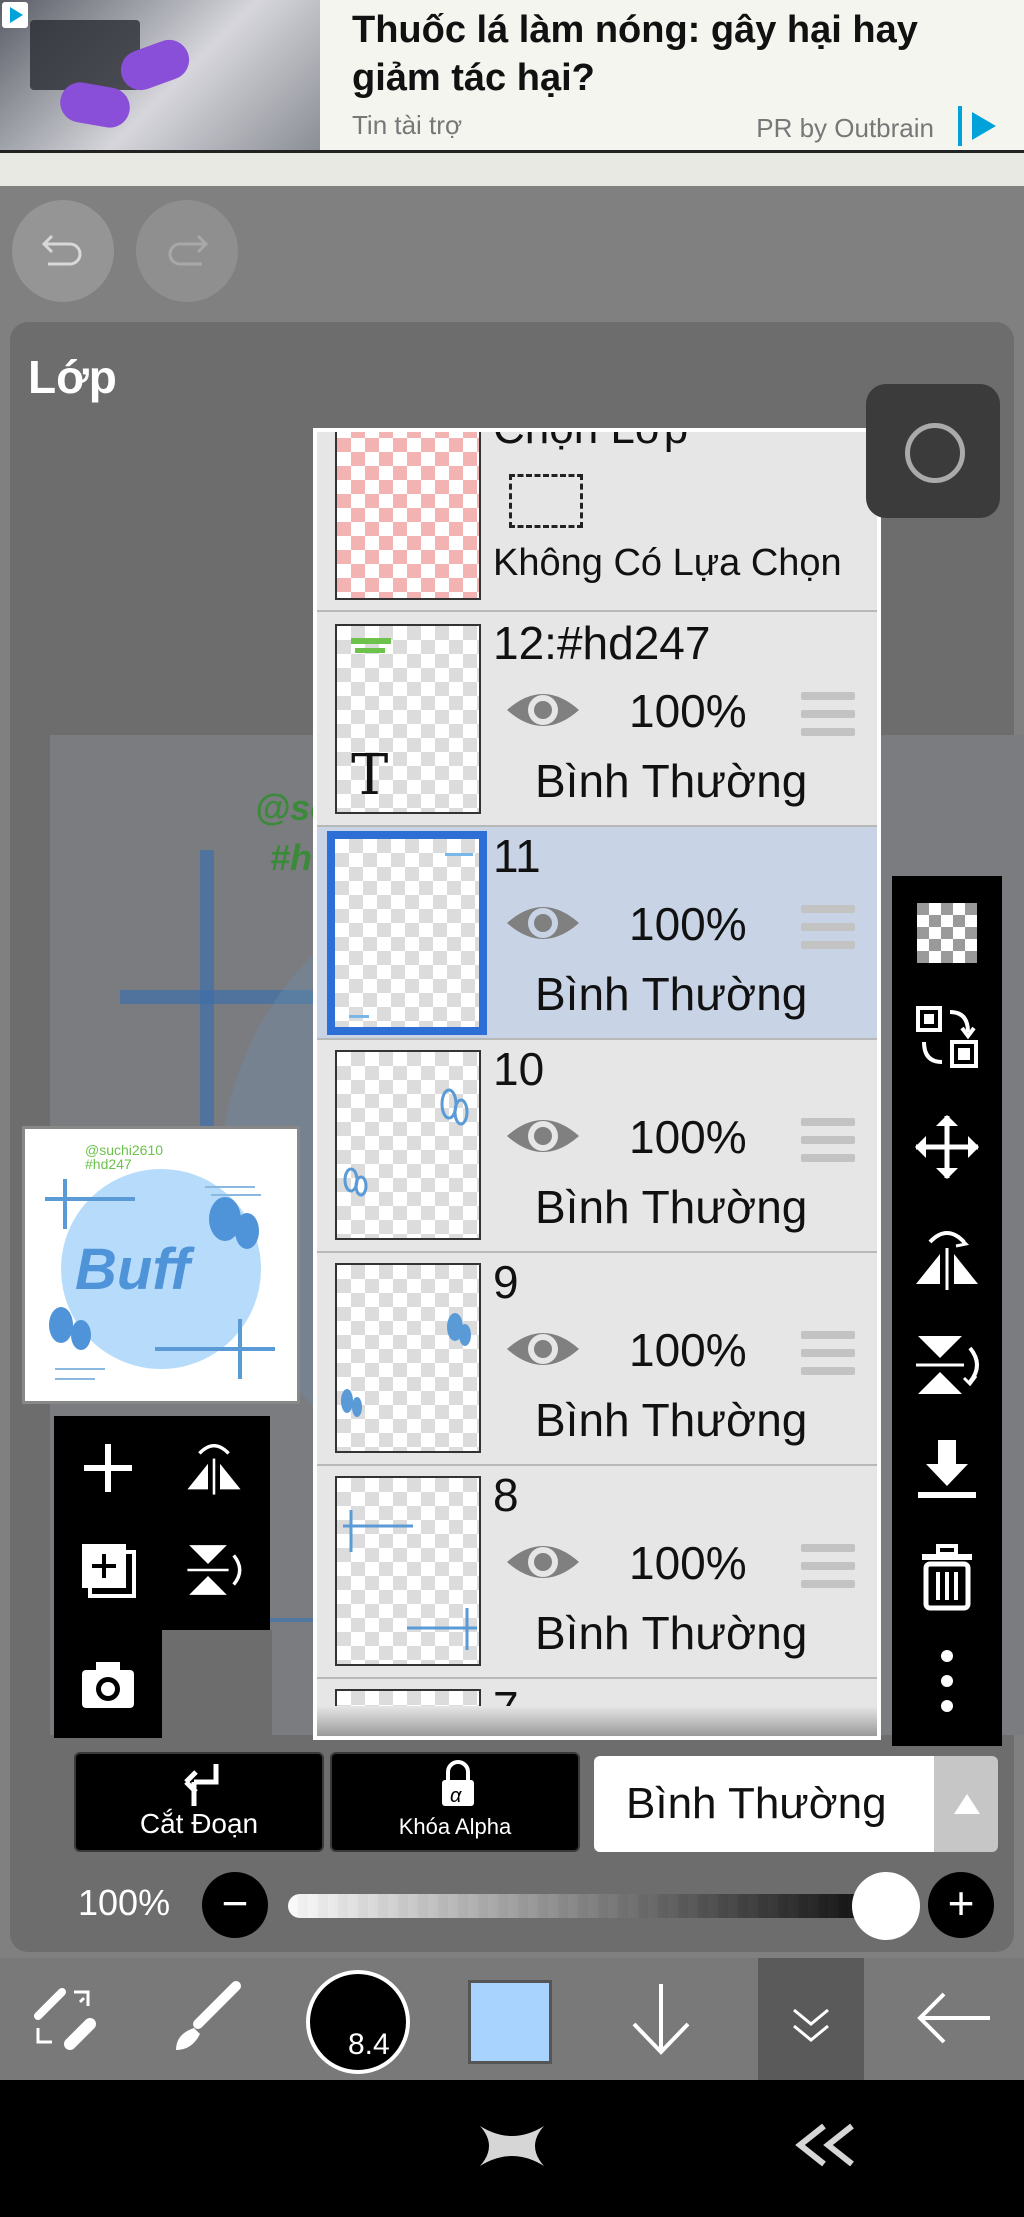 Image resolution: width=1024 pixels, height=2217 pixels. I want to click on brush-size-indicator: 8.4, so click(358, 2022).